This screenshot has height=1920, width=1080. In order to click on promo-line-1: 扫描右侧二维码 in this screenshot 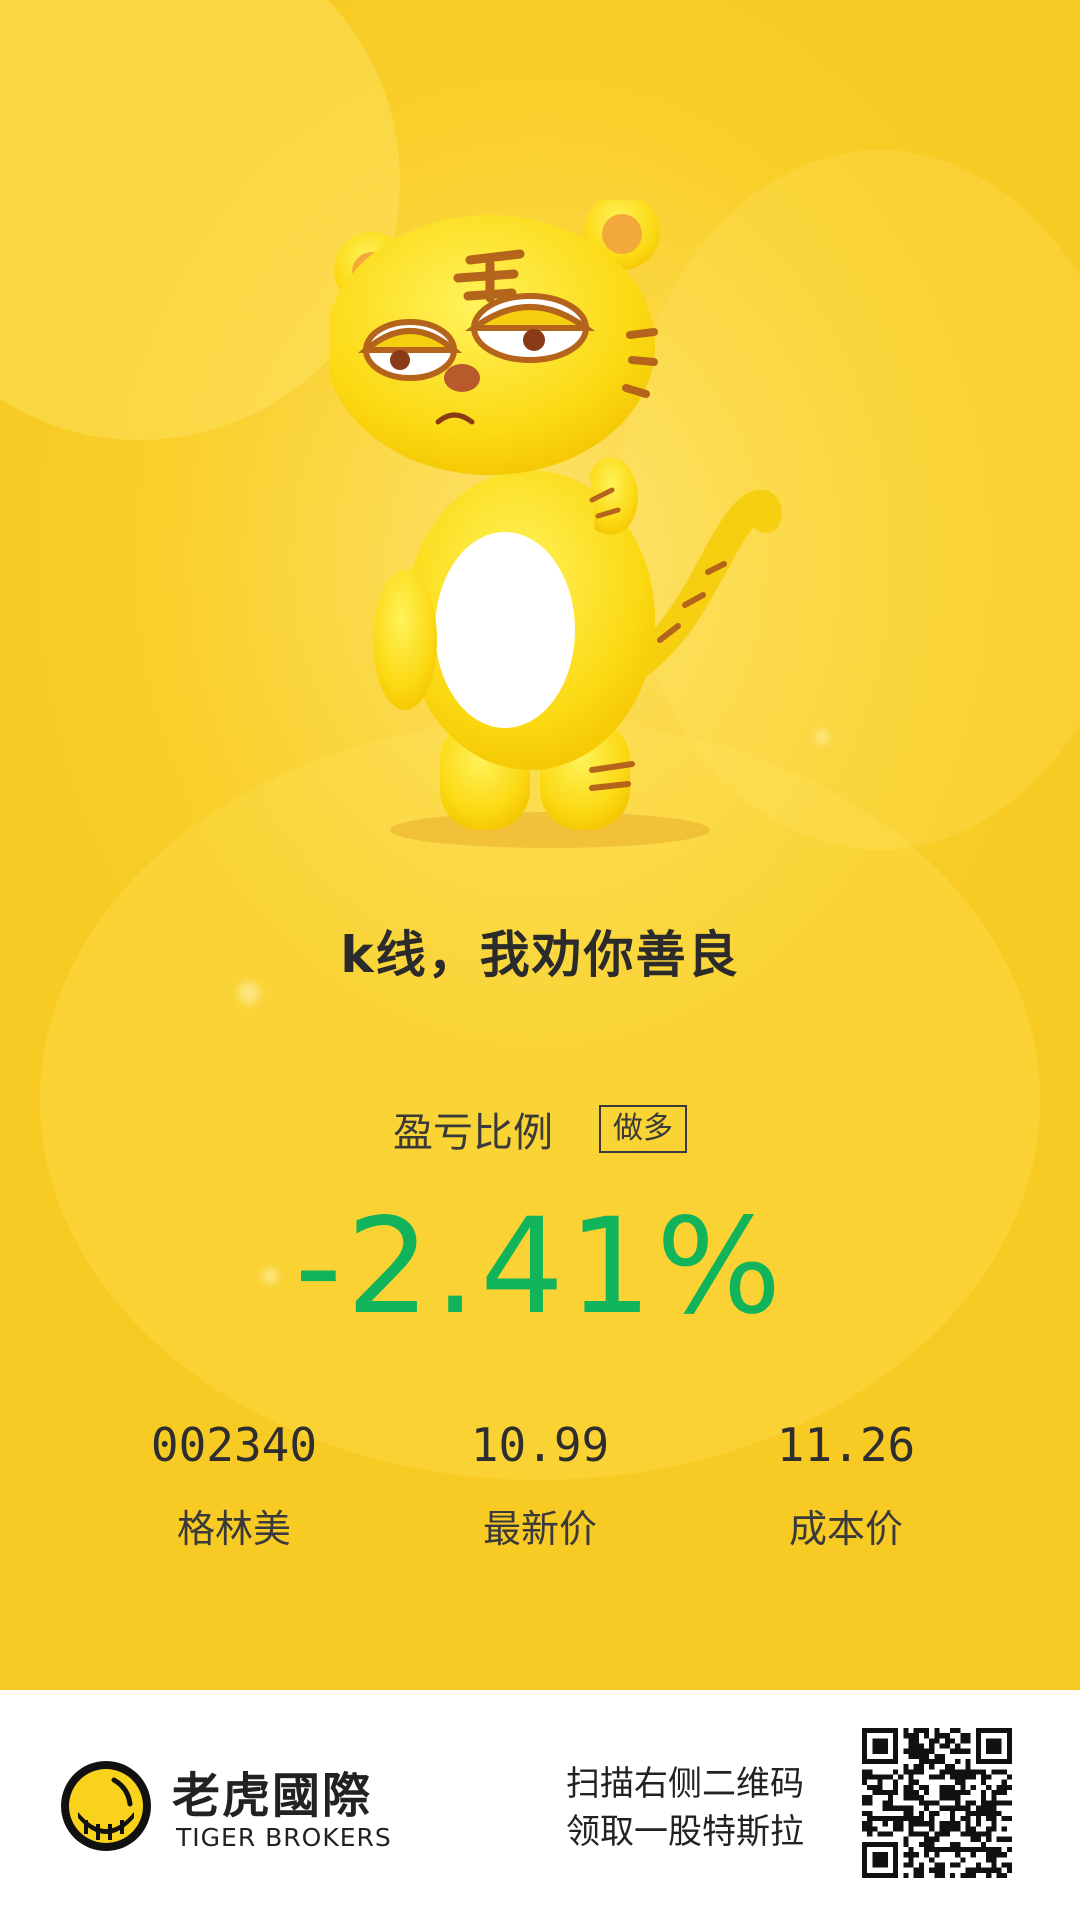, I will do `click(685, 1784)`.